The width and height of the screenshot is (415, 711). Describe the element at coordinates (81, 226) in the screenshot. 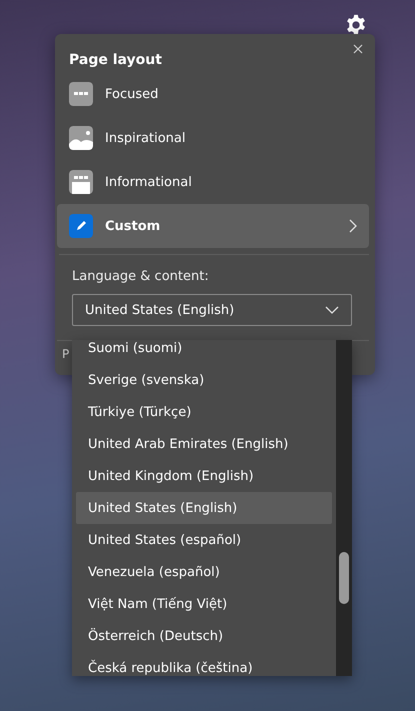

I see `pencil-icon` at that location.